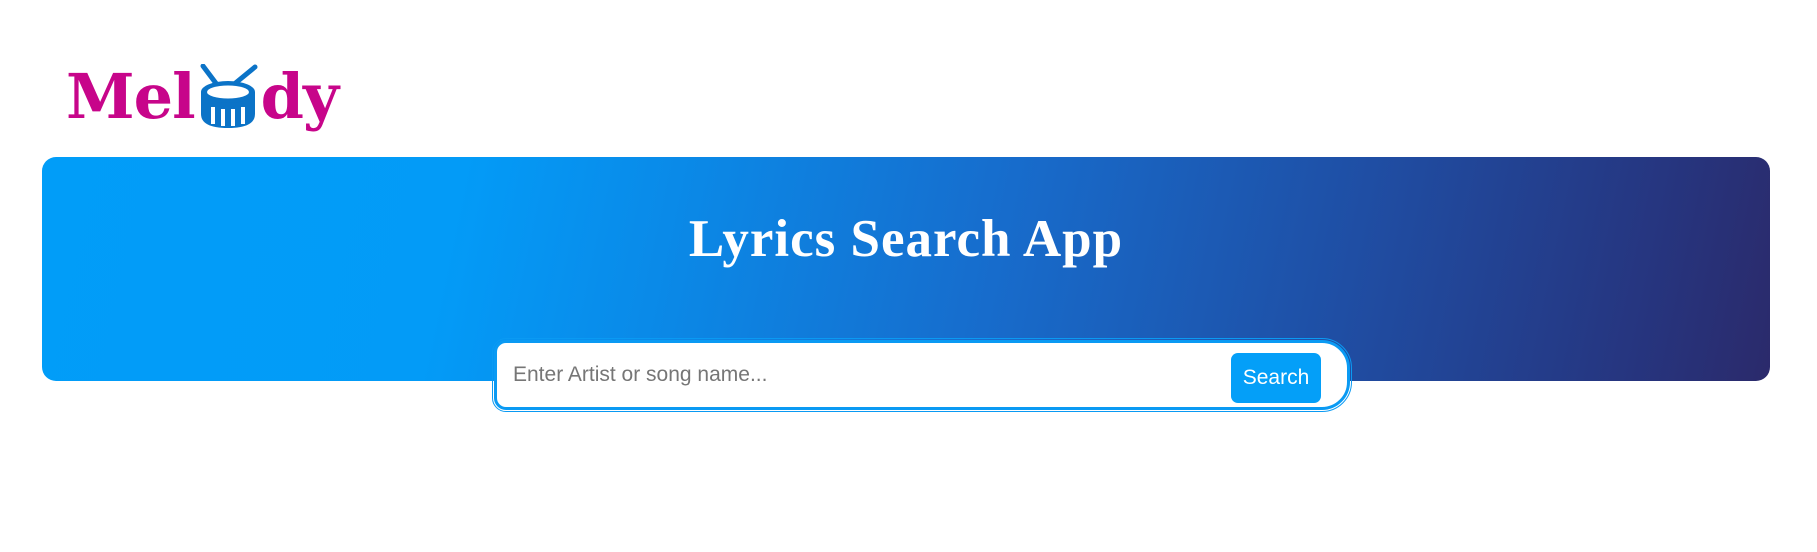 Image resolution: width=1817 pixels, height=552 pixels. Describe the element at coordinates (228, 96) in the screenshot. I see `drum-icon` at that location.